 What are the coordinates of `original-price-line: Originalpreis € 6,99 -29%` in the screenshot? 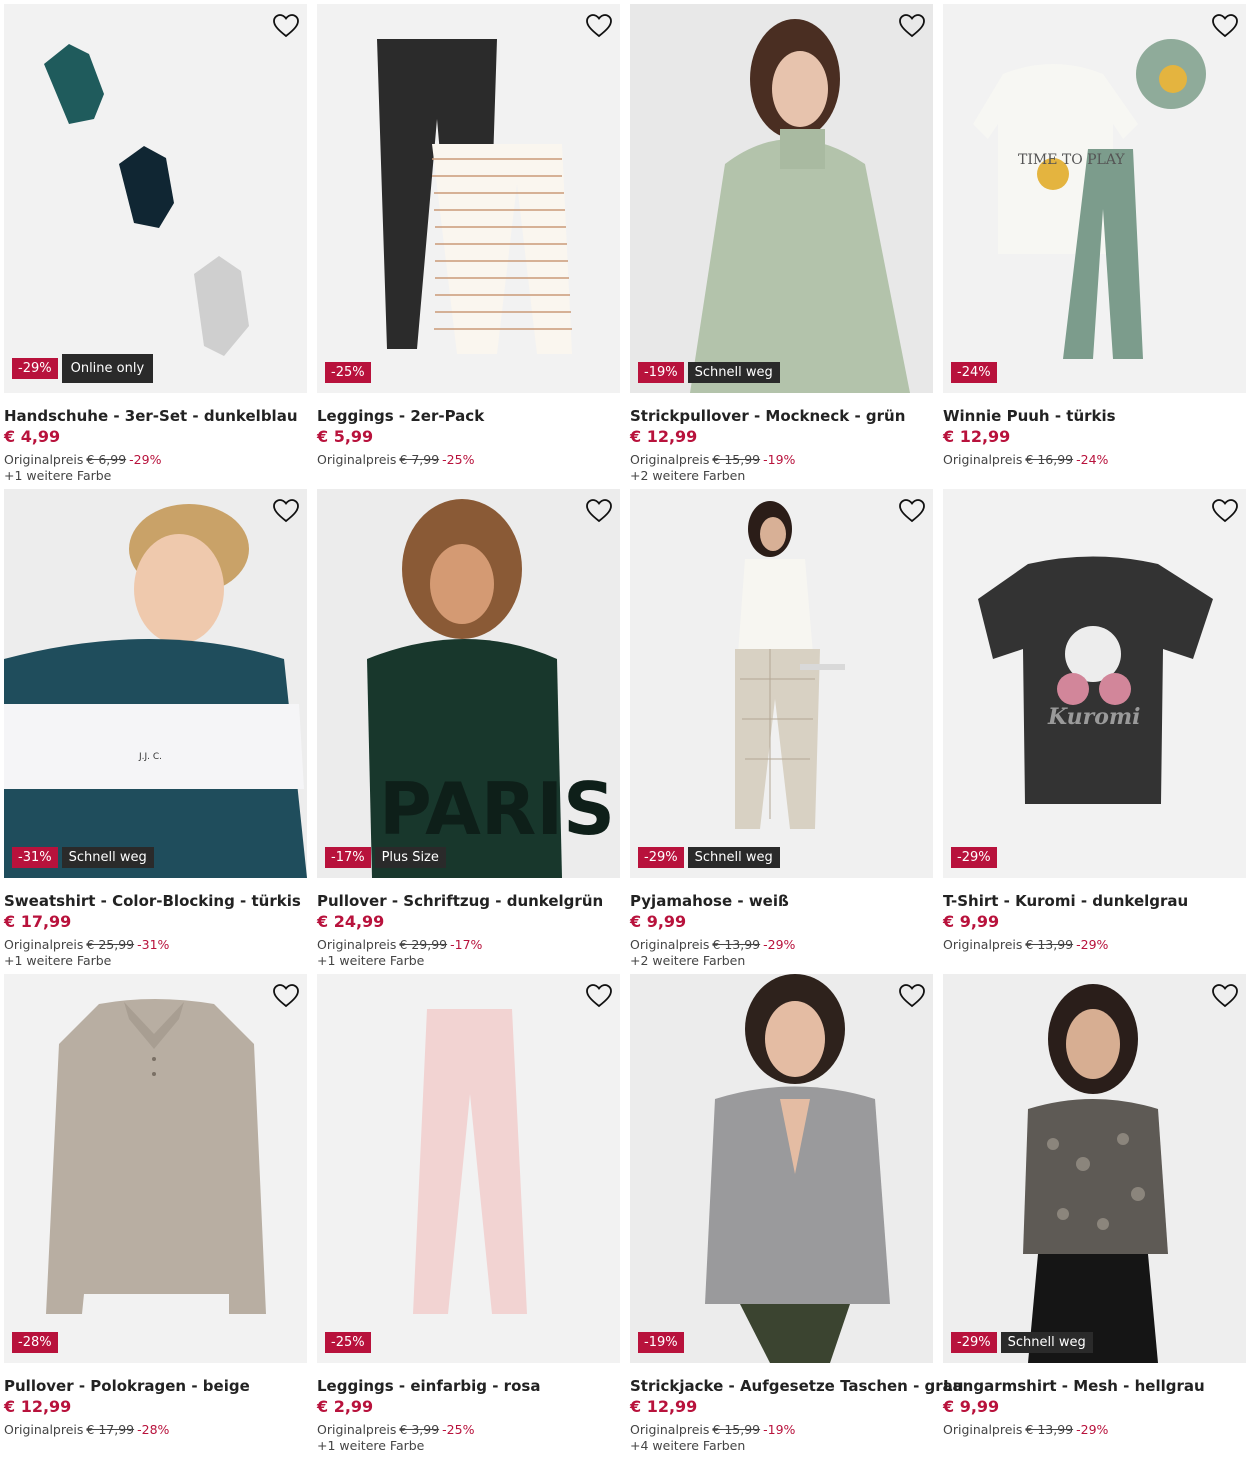 It's located at (155, 459).